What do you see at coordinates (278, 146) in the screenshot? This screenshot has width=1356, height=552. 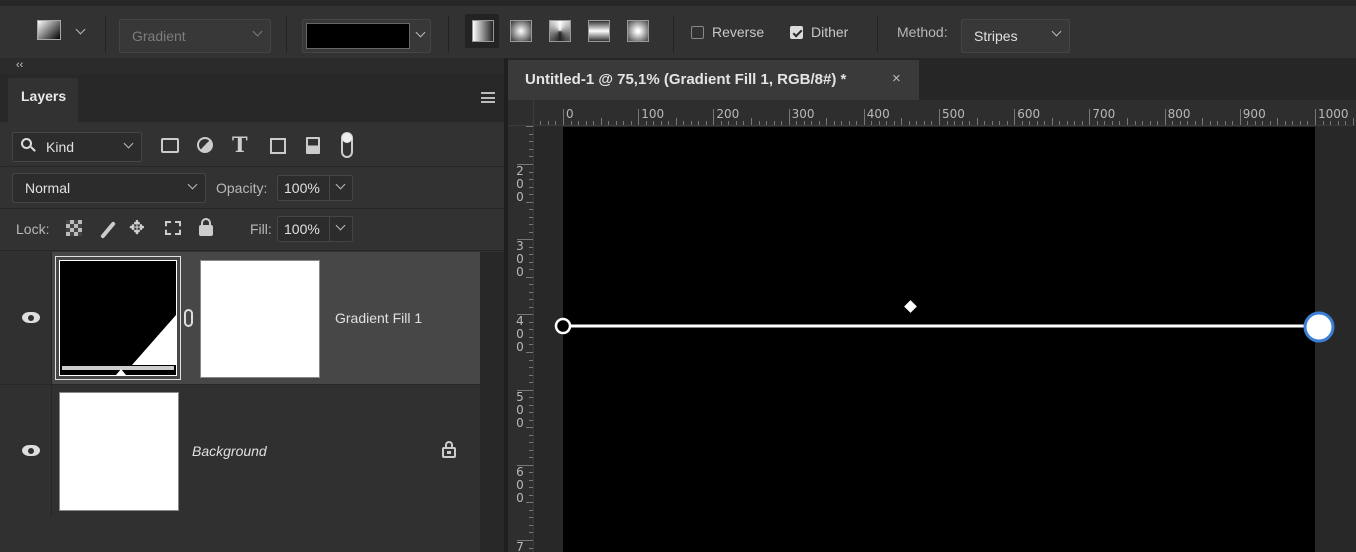 I see `shape-filter-icon` at bounding box center [278, 146].